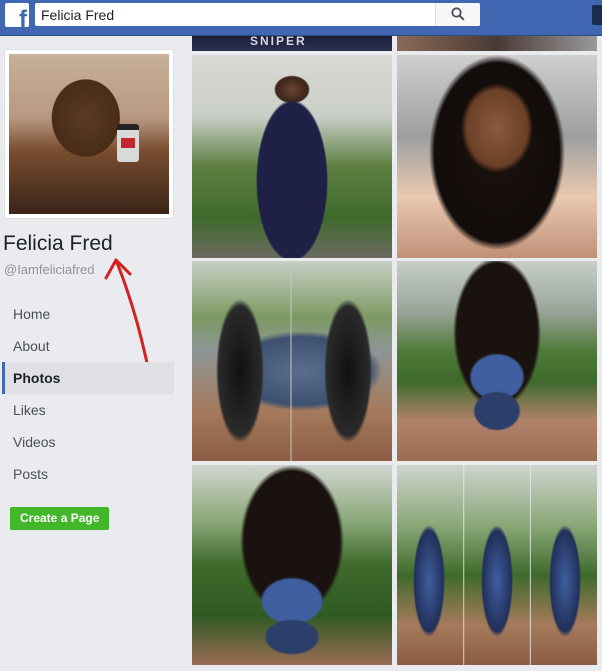  What do you see at coordinates (278, 42) in the screenshot?
I see `shirt-text: SNIPER` at bounding box center [278, 42].